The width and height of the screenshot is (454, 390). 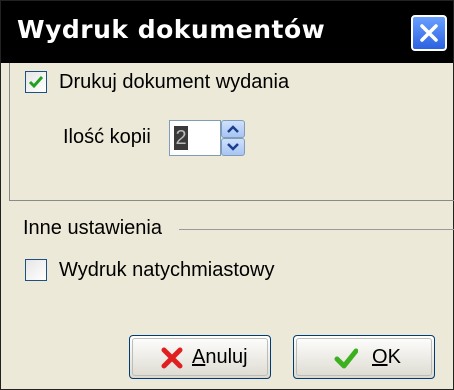 What do you see at coordinates (346, 358) in the screenshot?
I see `green-check-icon` at bounding box center [346, 358].